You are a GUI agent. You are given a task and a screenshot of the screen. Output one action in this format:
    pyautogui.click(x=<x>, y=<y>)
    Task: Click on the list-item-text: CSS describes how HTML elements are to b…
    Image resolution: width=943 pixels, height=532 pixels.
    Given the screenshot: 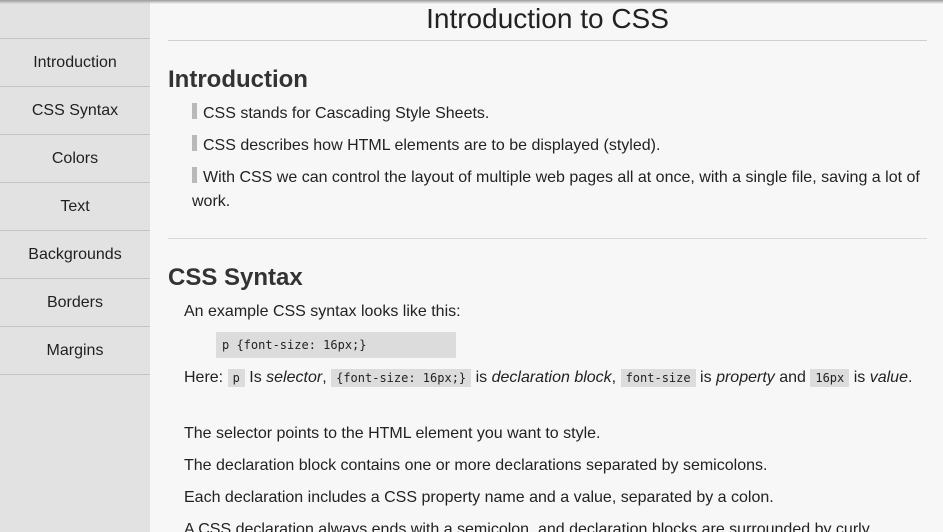 What is the action you would take?
    pyautogui.click(x=432, y=145)
    